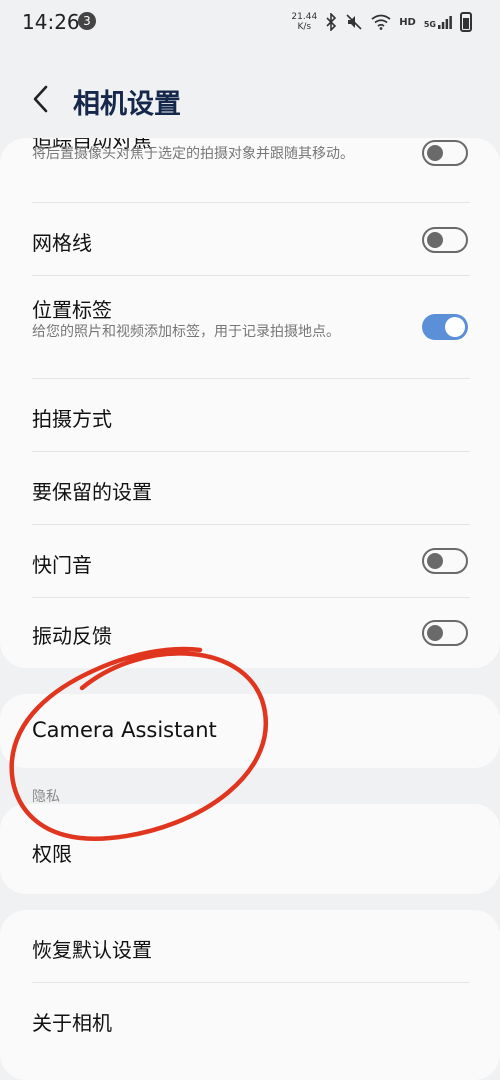 The image size is (500, 1080). I want to click on setting-location-tags: 位置标签 给您的照片和视频添加标签，用于记录拍摄地点。, so click(250, 327).